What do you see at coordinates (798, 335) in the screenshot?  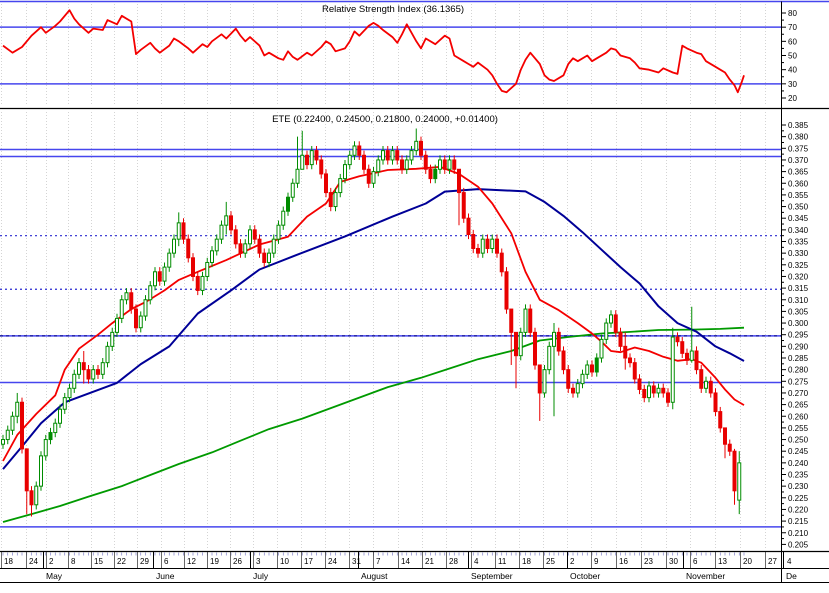 I see `svg-text: 0.295` at bounding box center [798, 335].